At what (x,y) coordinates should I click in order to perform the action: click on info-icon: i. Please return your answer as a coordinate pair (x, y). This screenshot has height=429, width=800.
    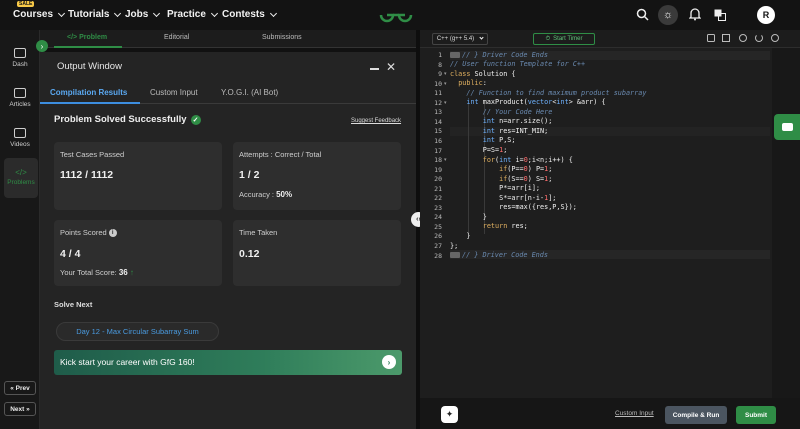
    Looking at the image, I should click on (112, 232).